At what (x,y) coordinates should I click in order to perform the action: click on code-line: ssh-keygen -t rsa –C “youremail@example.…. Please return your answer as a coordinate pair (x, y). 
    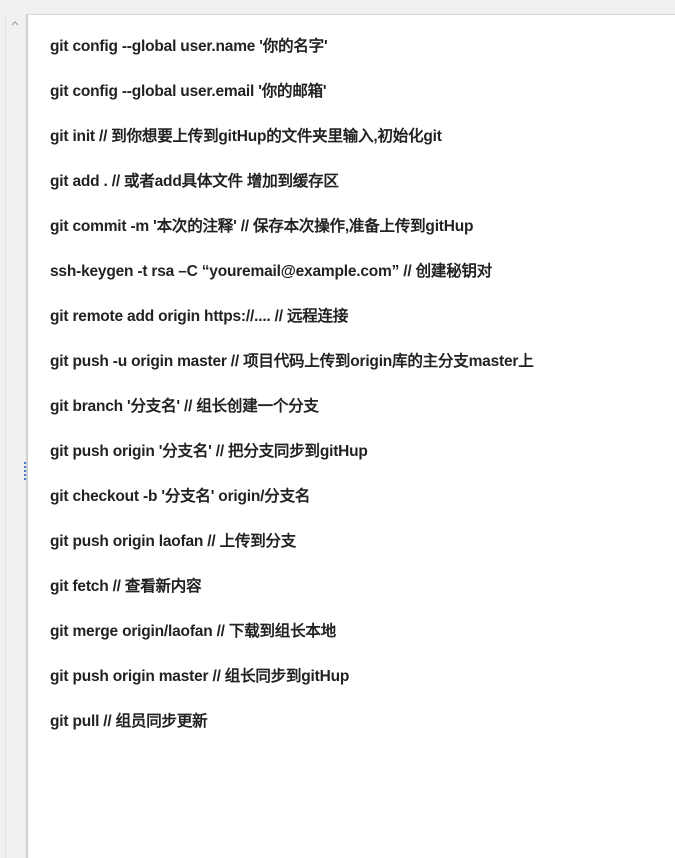
    Looking at the image, I should click on (355, 275).